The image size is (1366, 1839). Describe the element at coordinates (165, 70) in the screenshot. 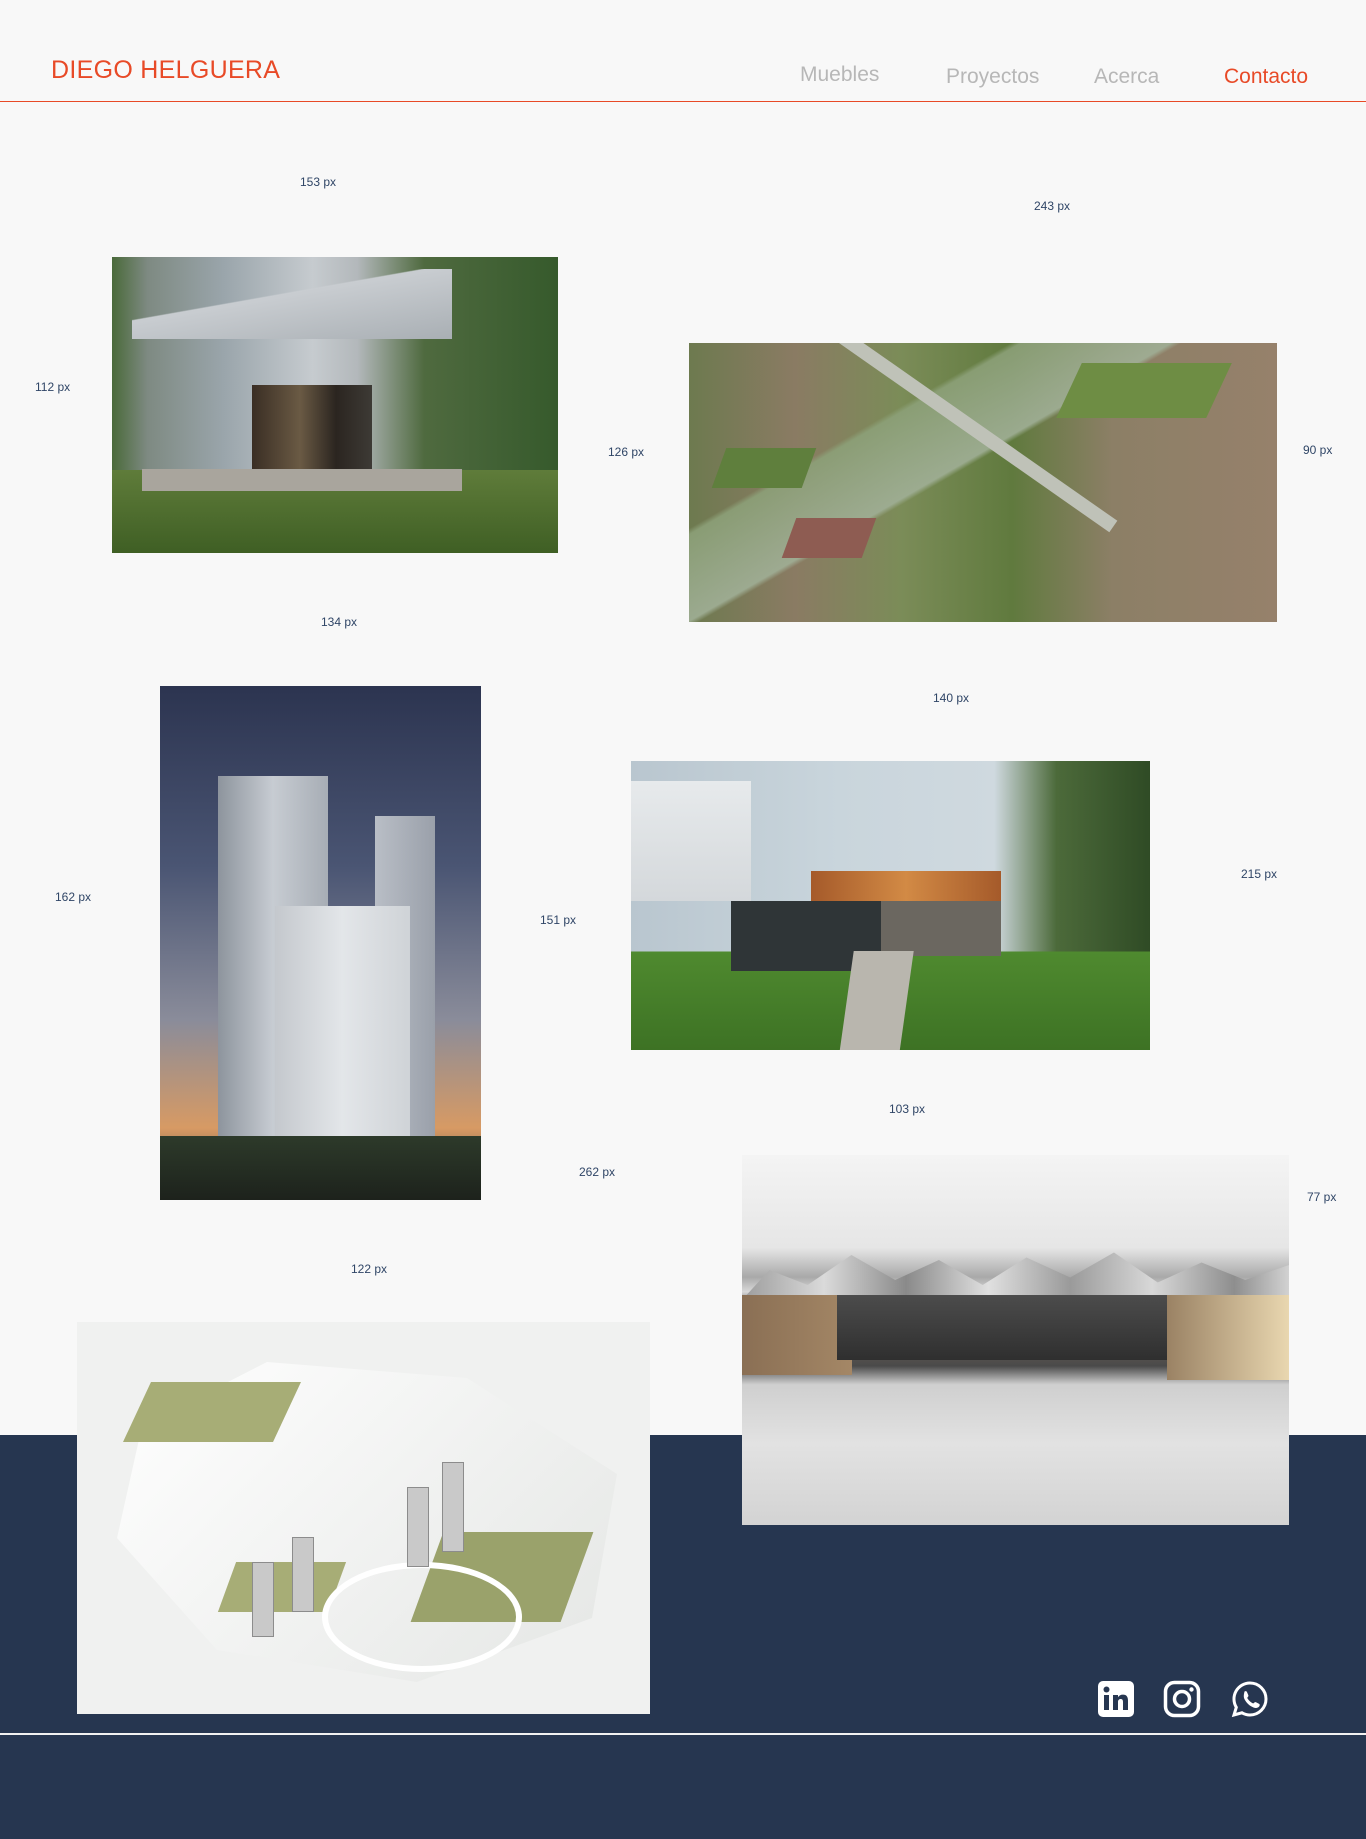

I see `site-logo-link: DIEGO HELGUERA` at that location.